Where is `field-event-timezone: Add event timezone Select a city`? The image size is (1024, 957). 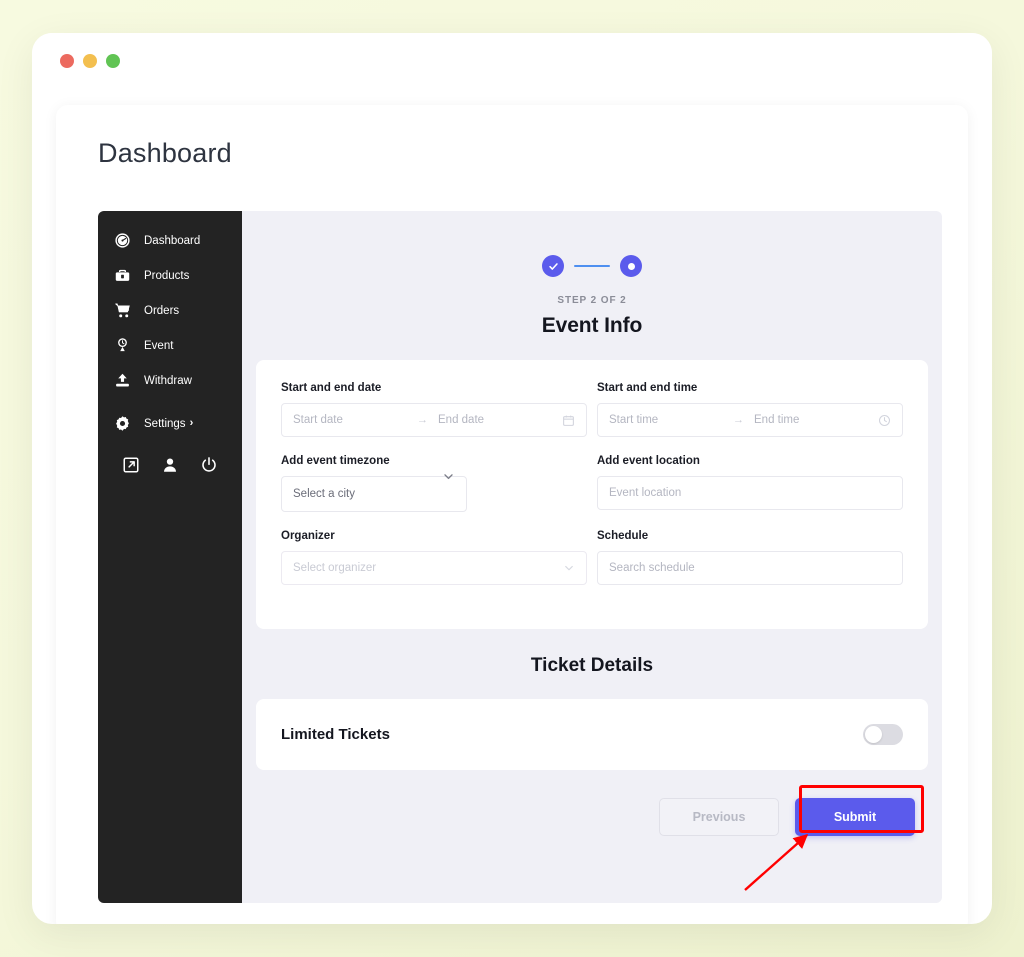 field-event-timezone: Add event timezone Select a city is located at coordinates (434, 483).